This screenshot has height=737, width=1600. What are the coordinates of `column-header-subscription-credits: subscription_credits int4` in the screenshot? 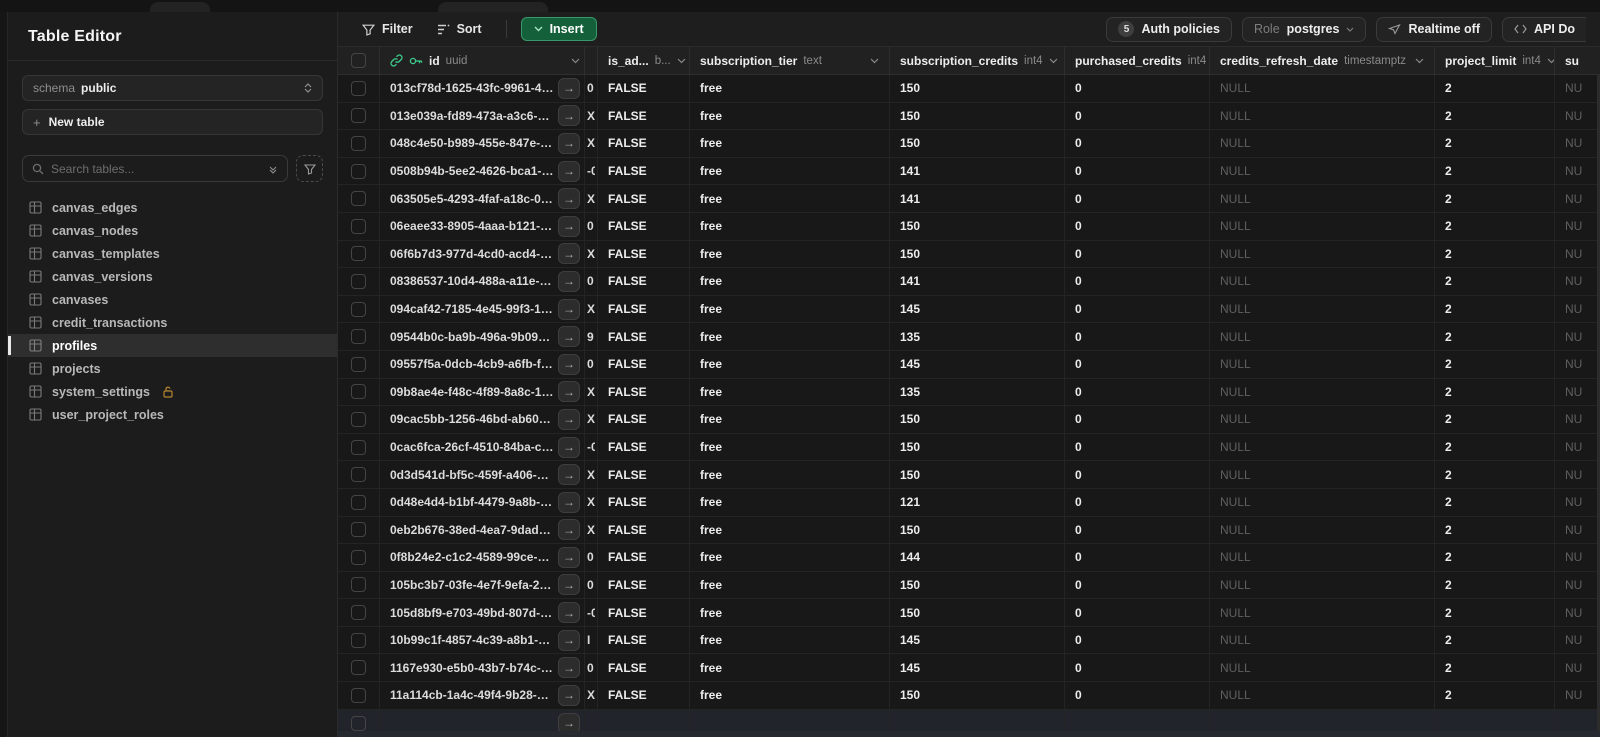 It's located at (977, 60).